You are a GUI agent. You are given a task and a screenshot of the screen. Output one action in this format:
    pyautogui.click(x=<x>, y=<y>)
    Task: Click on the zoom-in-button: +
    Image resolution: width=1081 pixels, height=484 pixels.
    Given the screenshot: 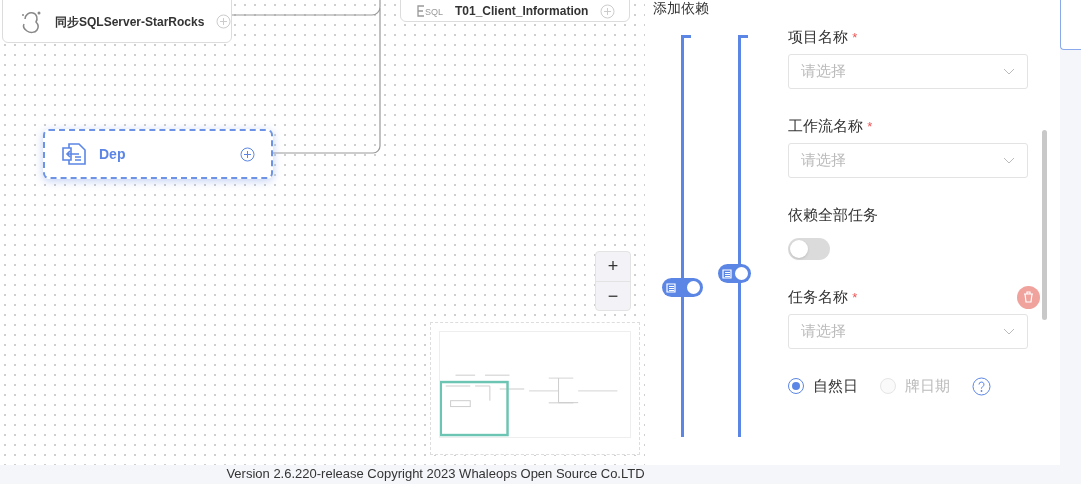 What is the action you would take?
    pyautogui.click(x=613, y=266)
    